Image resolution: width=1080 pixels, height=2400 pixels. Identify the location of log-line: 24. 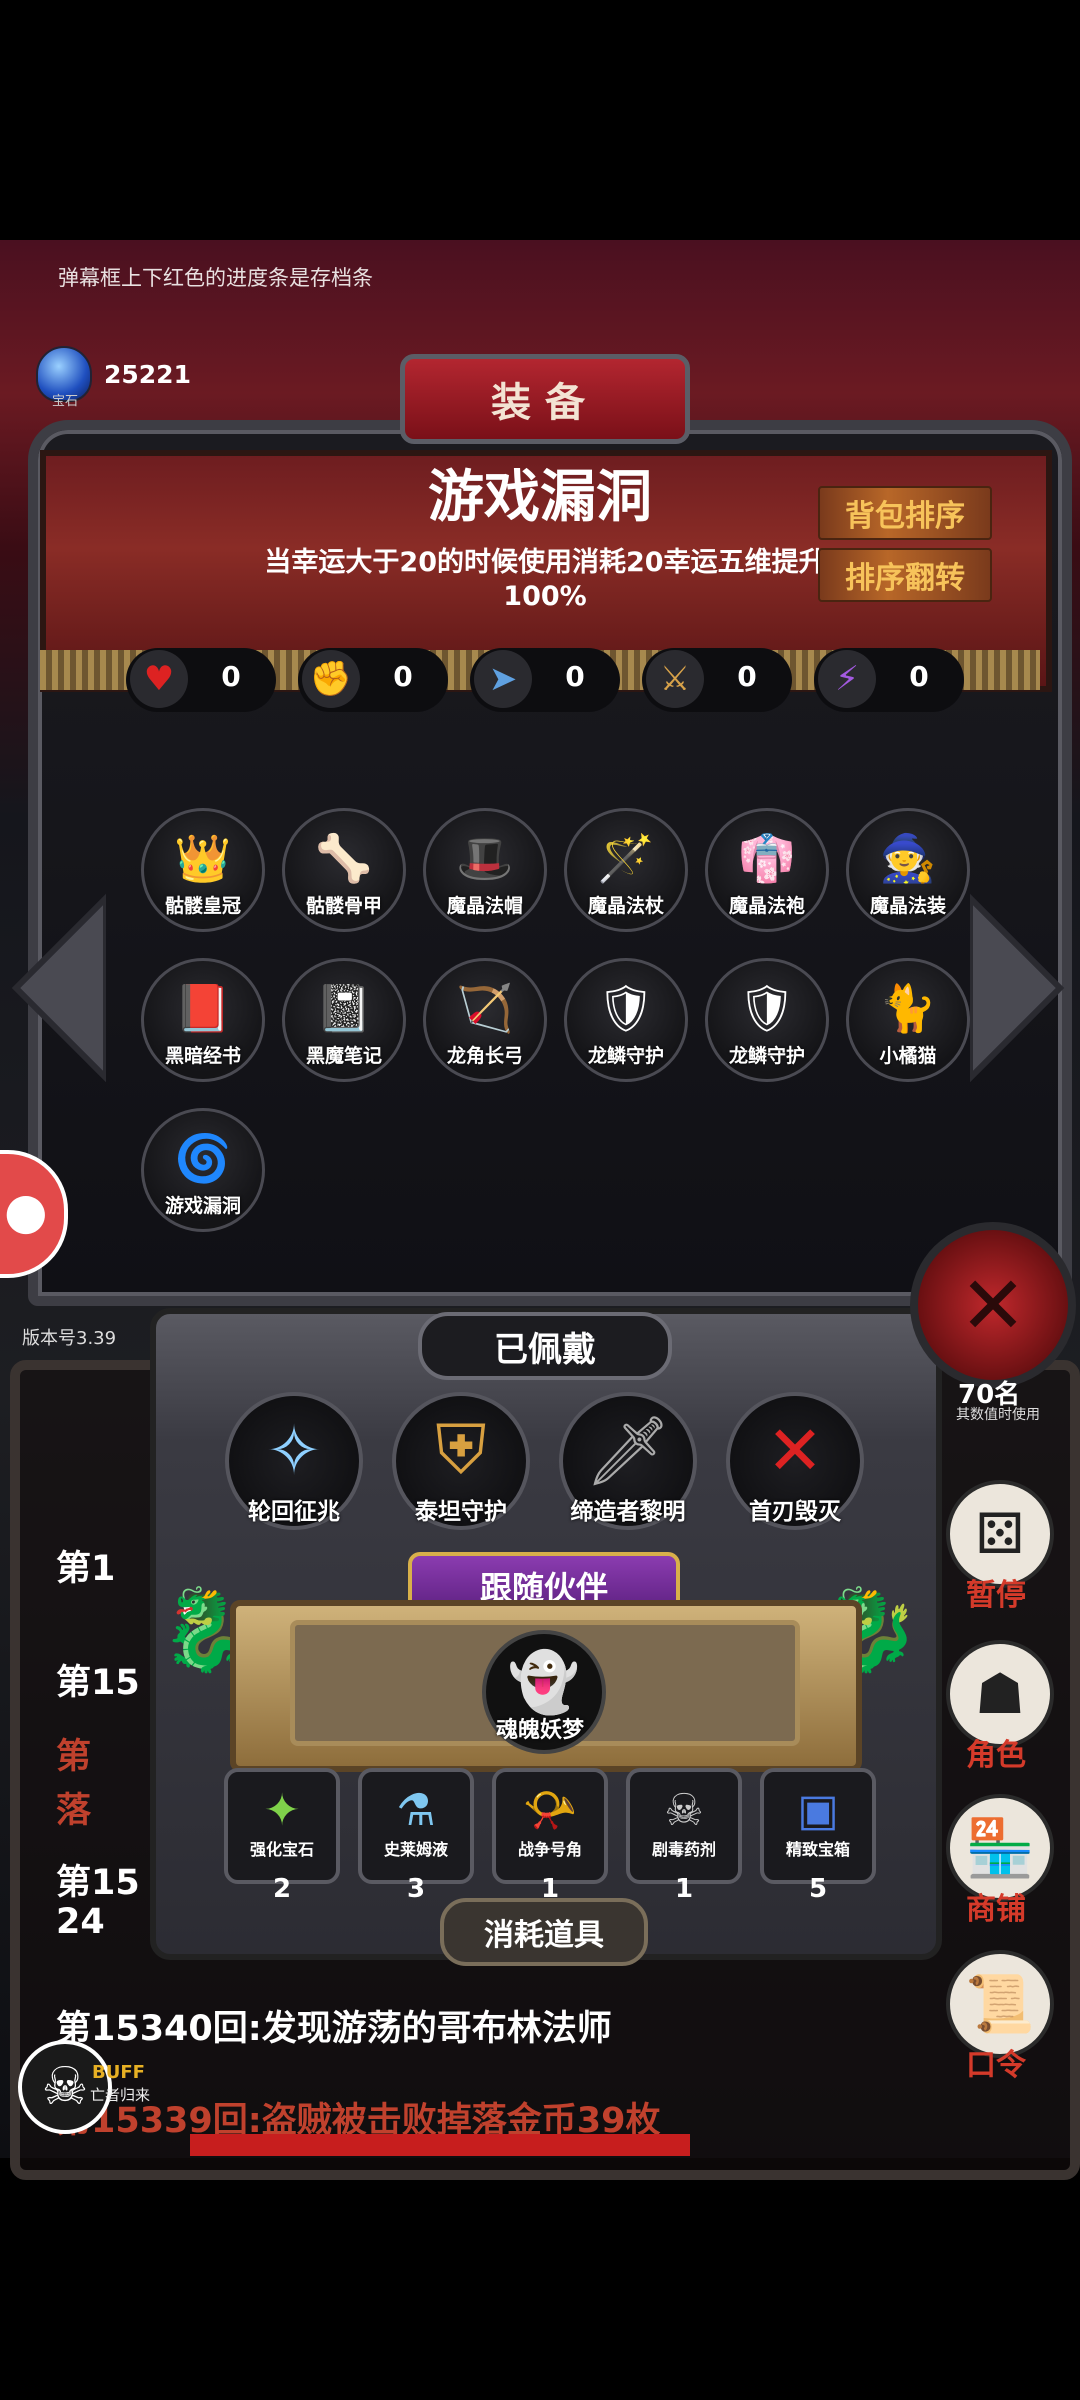
(80, 1922).